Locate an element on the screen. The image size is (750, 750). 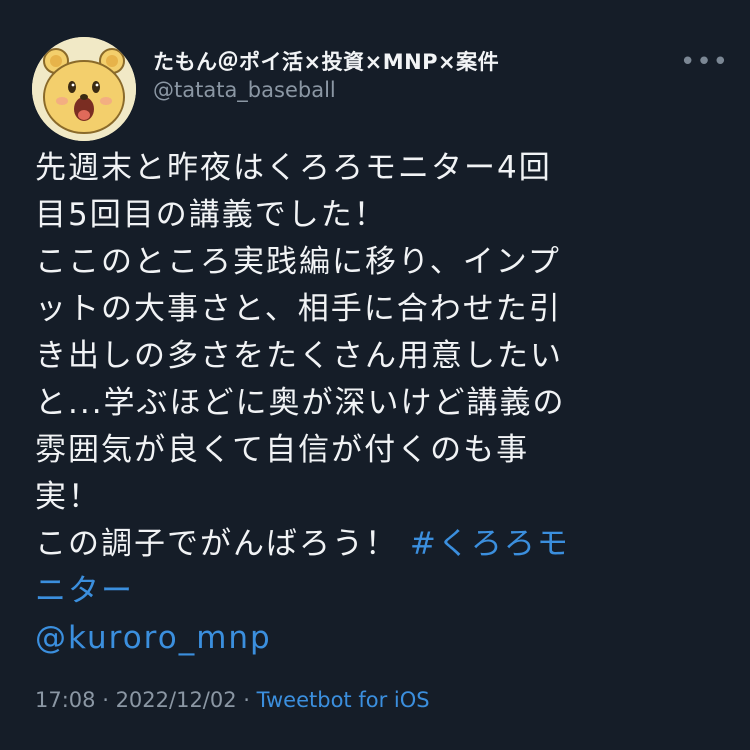
avatar is located at coordinates (84, 89).